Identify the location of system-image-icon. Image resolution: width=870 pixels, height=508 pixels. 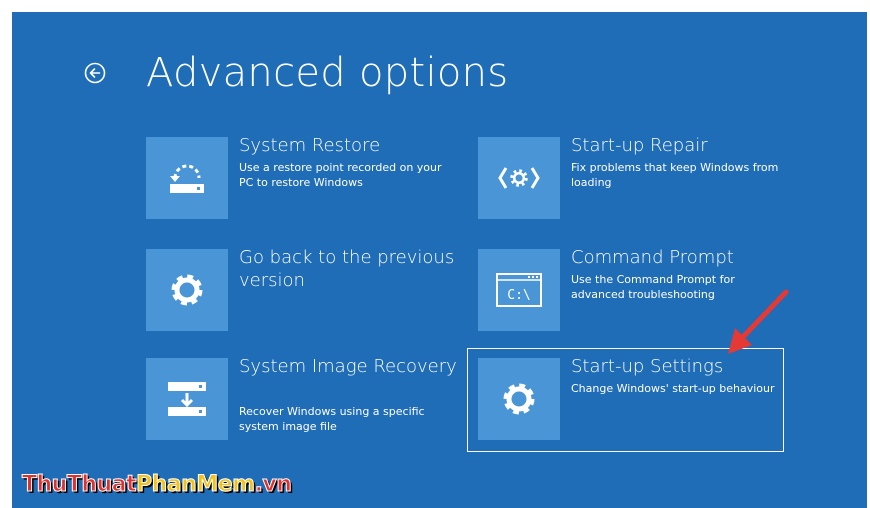
(187, 399).